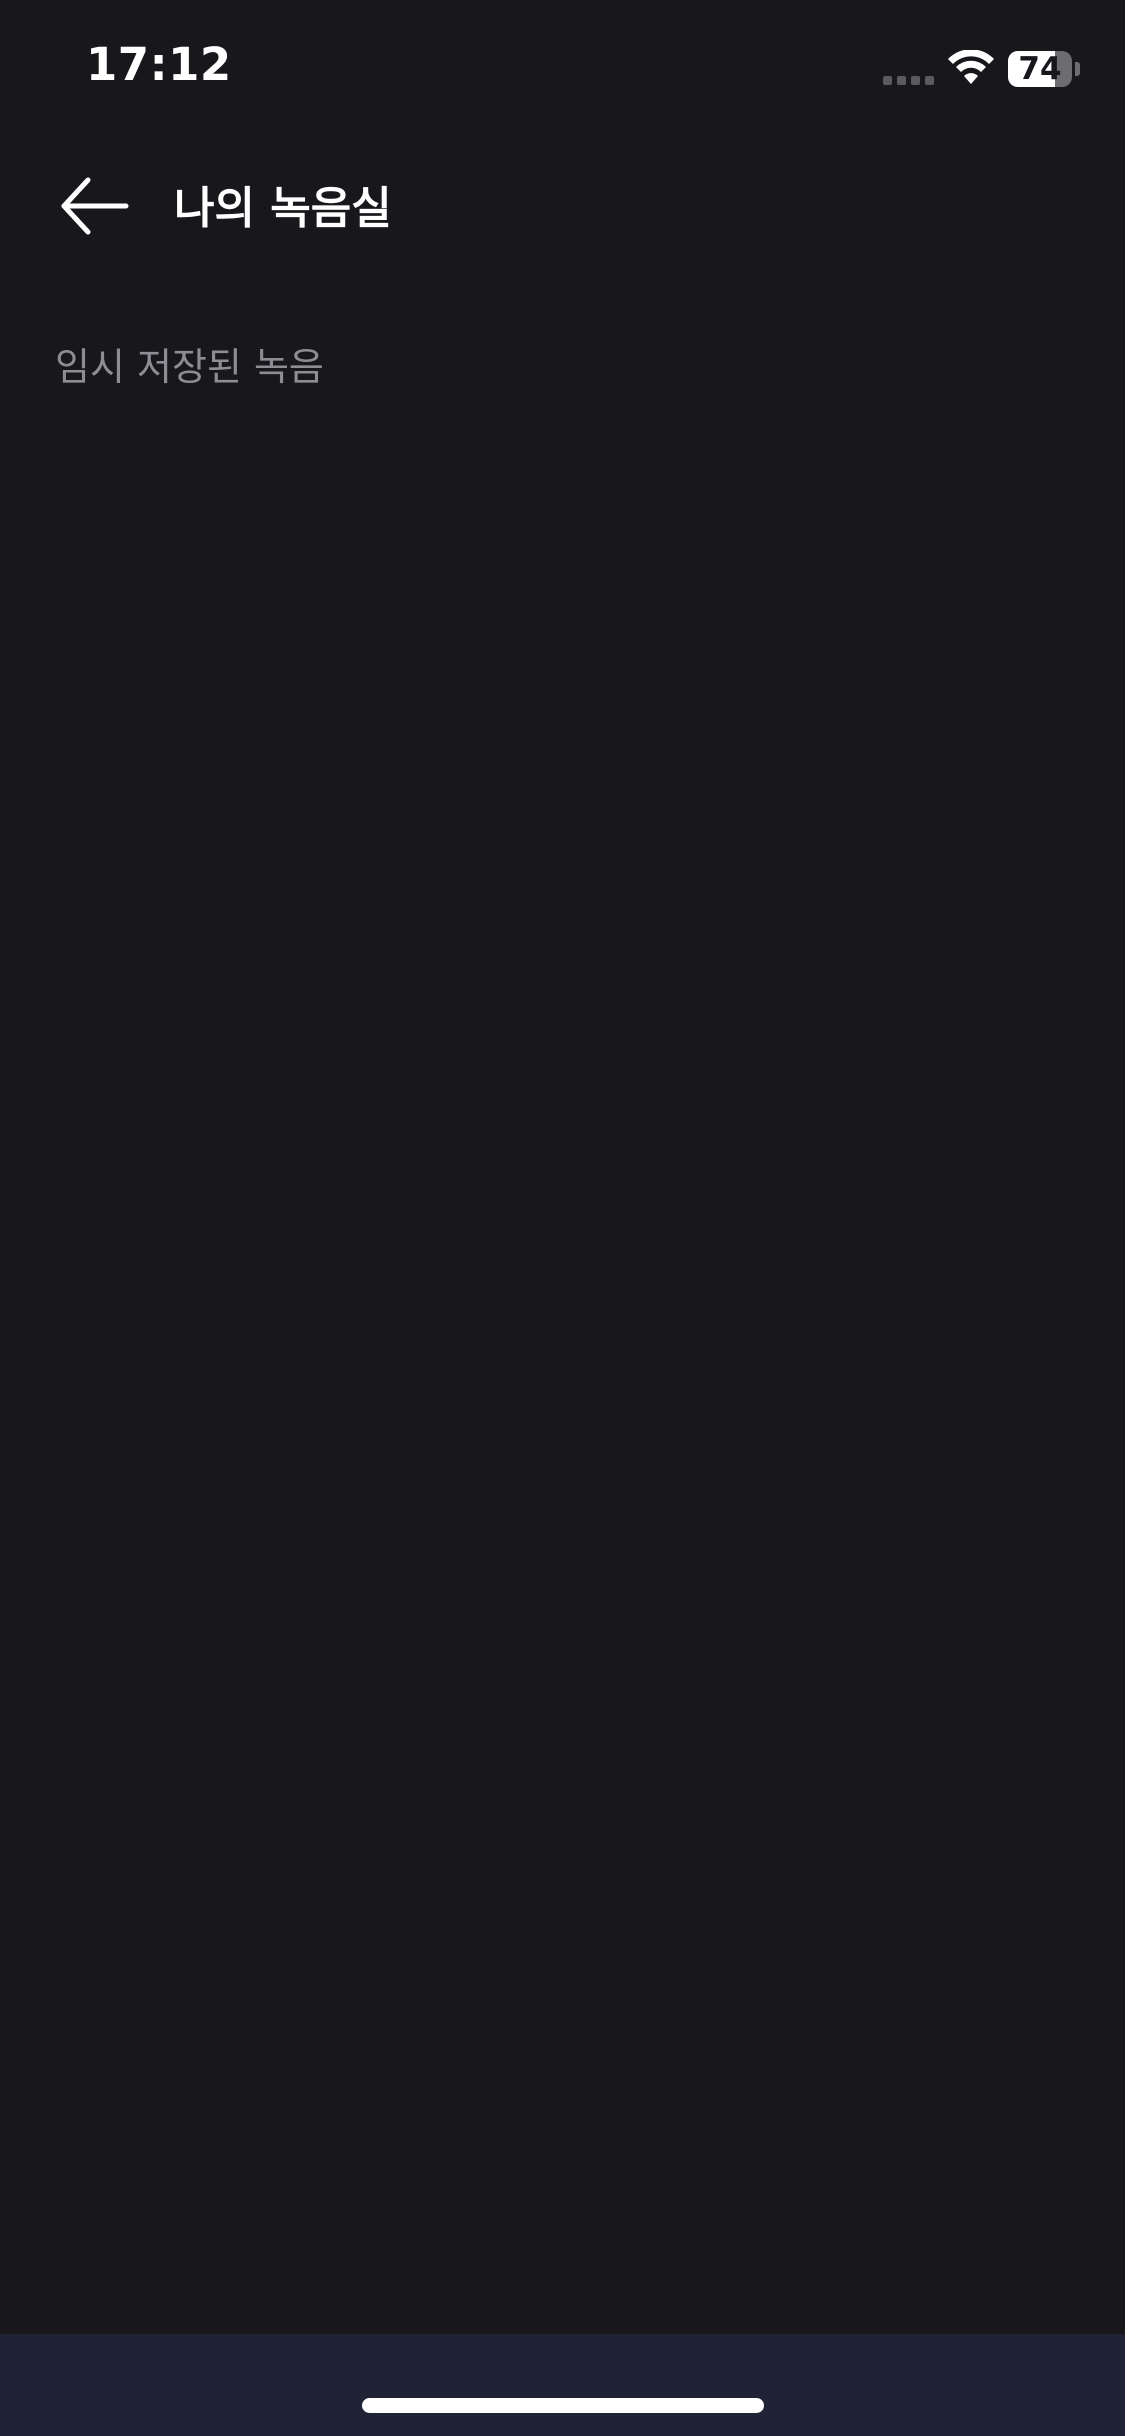  I want to click on back-button, so click(95, 200).